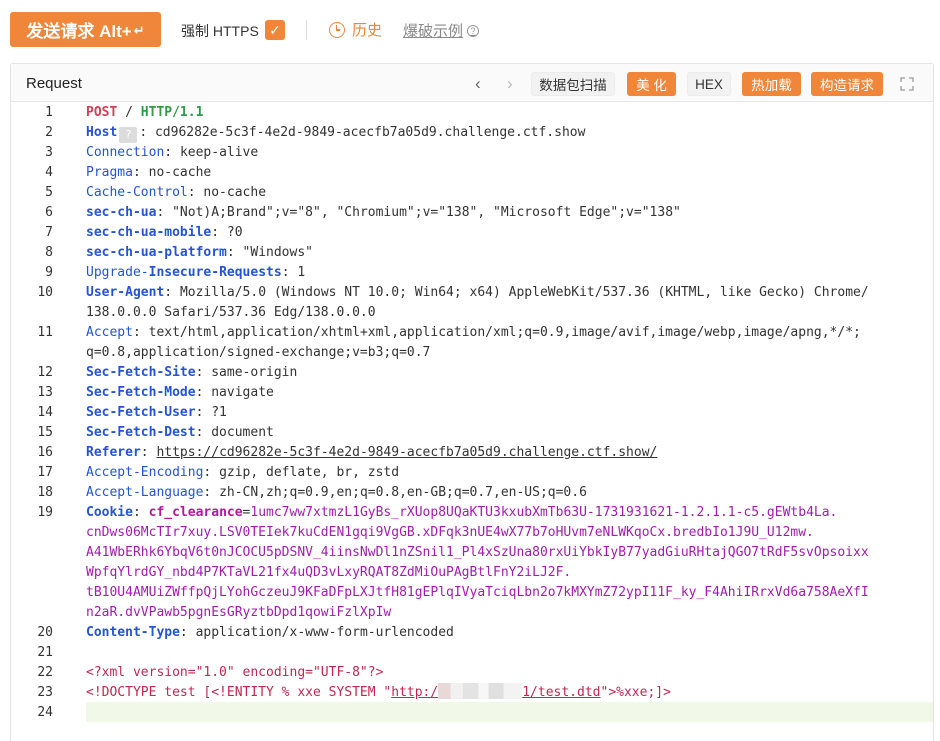  Describe the element at coordinates (45, 472) in the screenshot. I see `line-number: 17` at that location.